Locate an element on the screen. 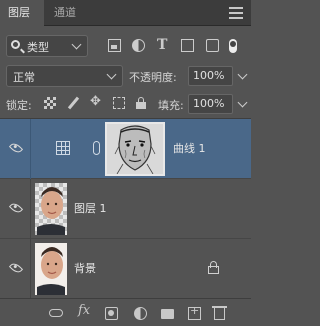  layer-row-curves: 曲线 1 is located at coordinates (125, 149).